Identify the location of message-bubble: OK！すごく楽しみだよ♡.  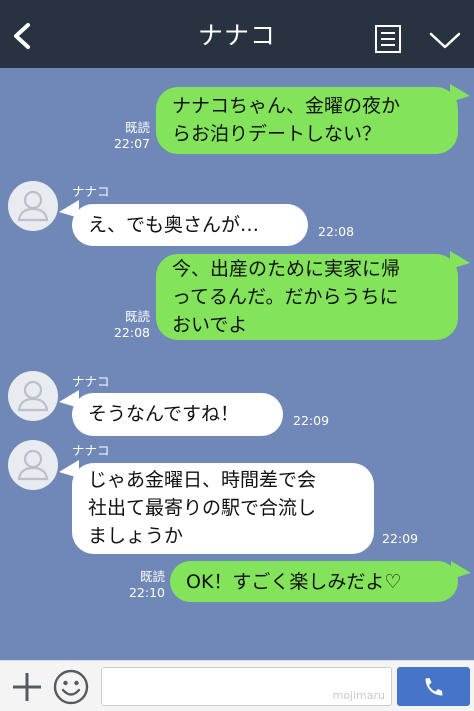
(314, 581).